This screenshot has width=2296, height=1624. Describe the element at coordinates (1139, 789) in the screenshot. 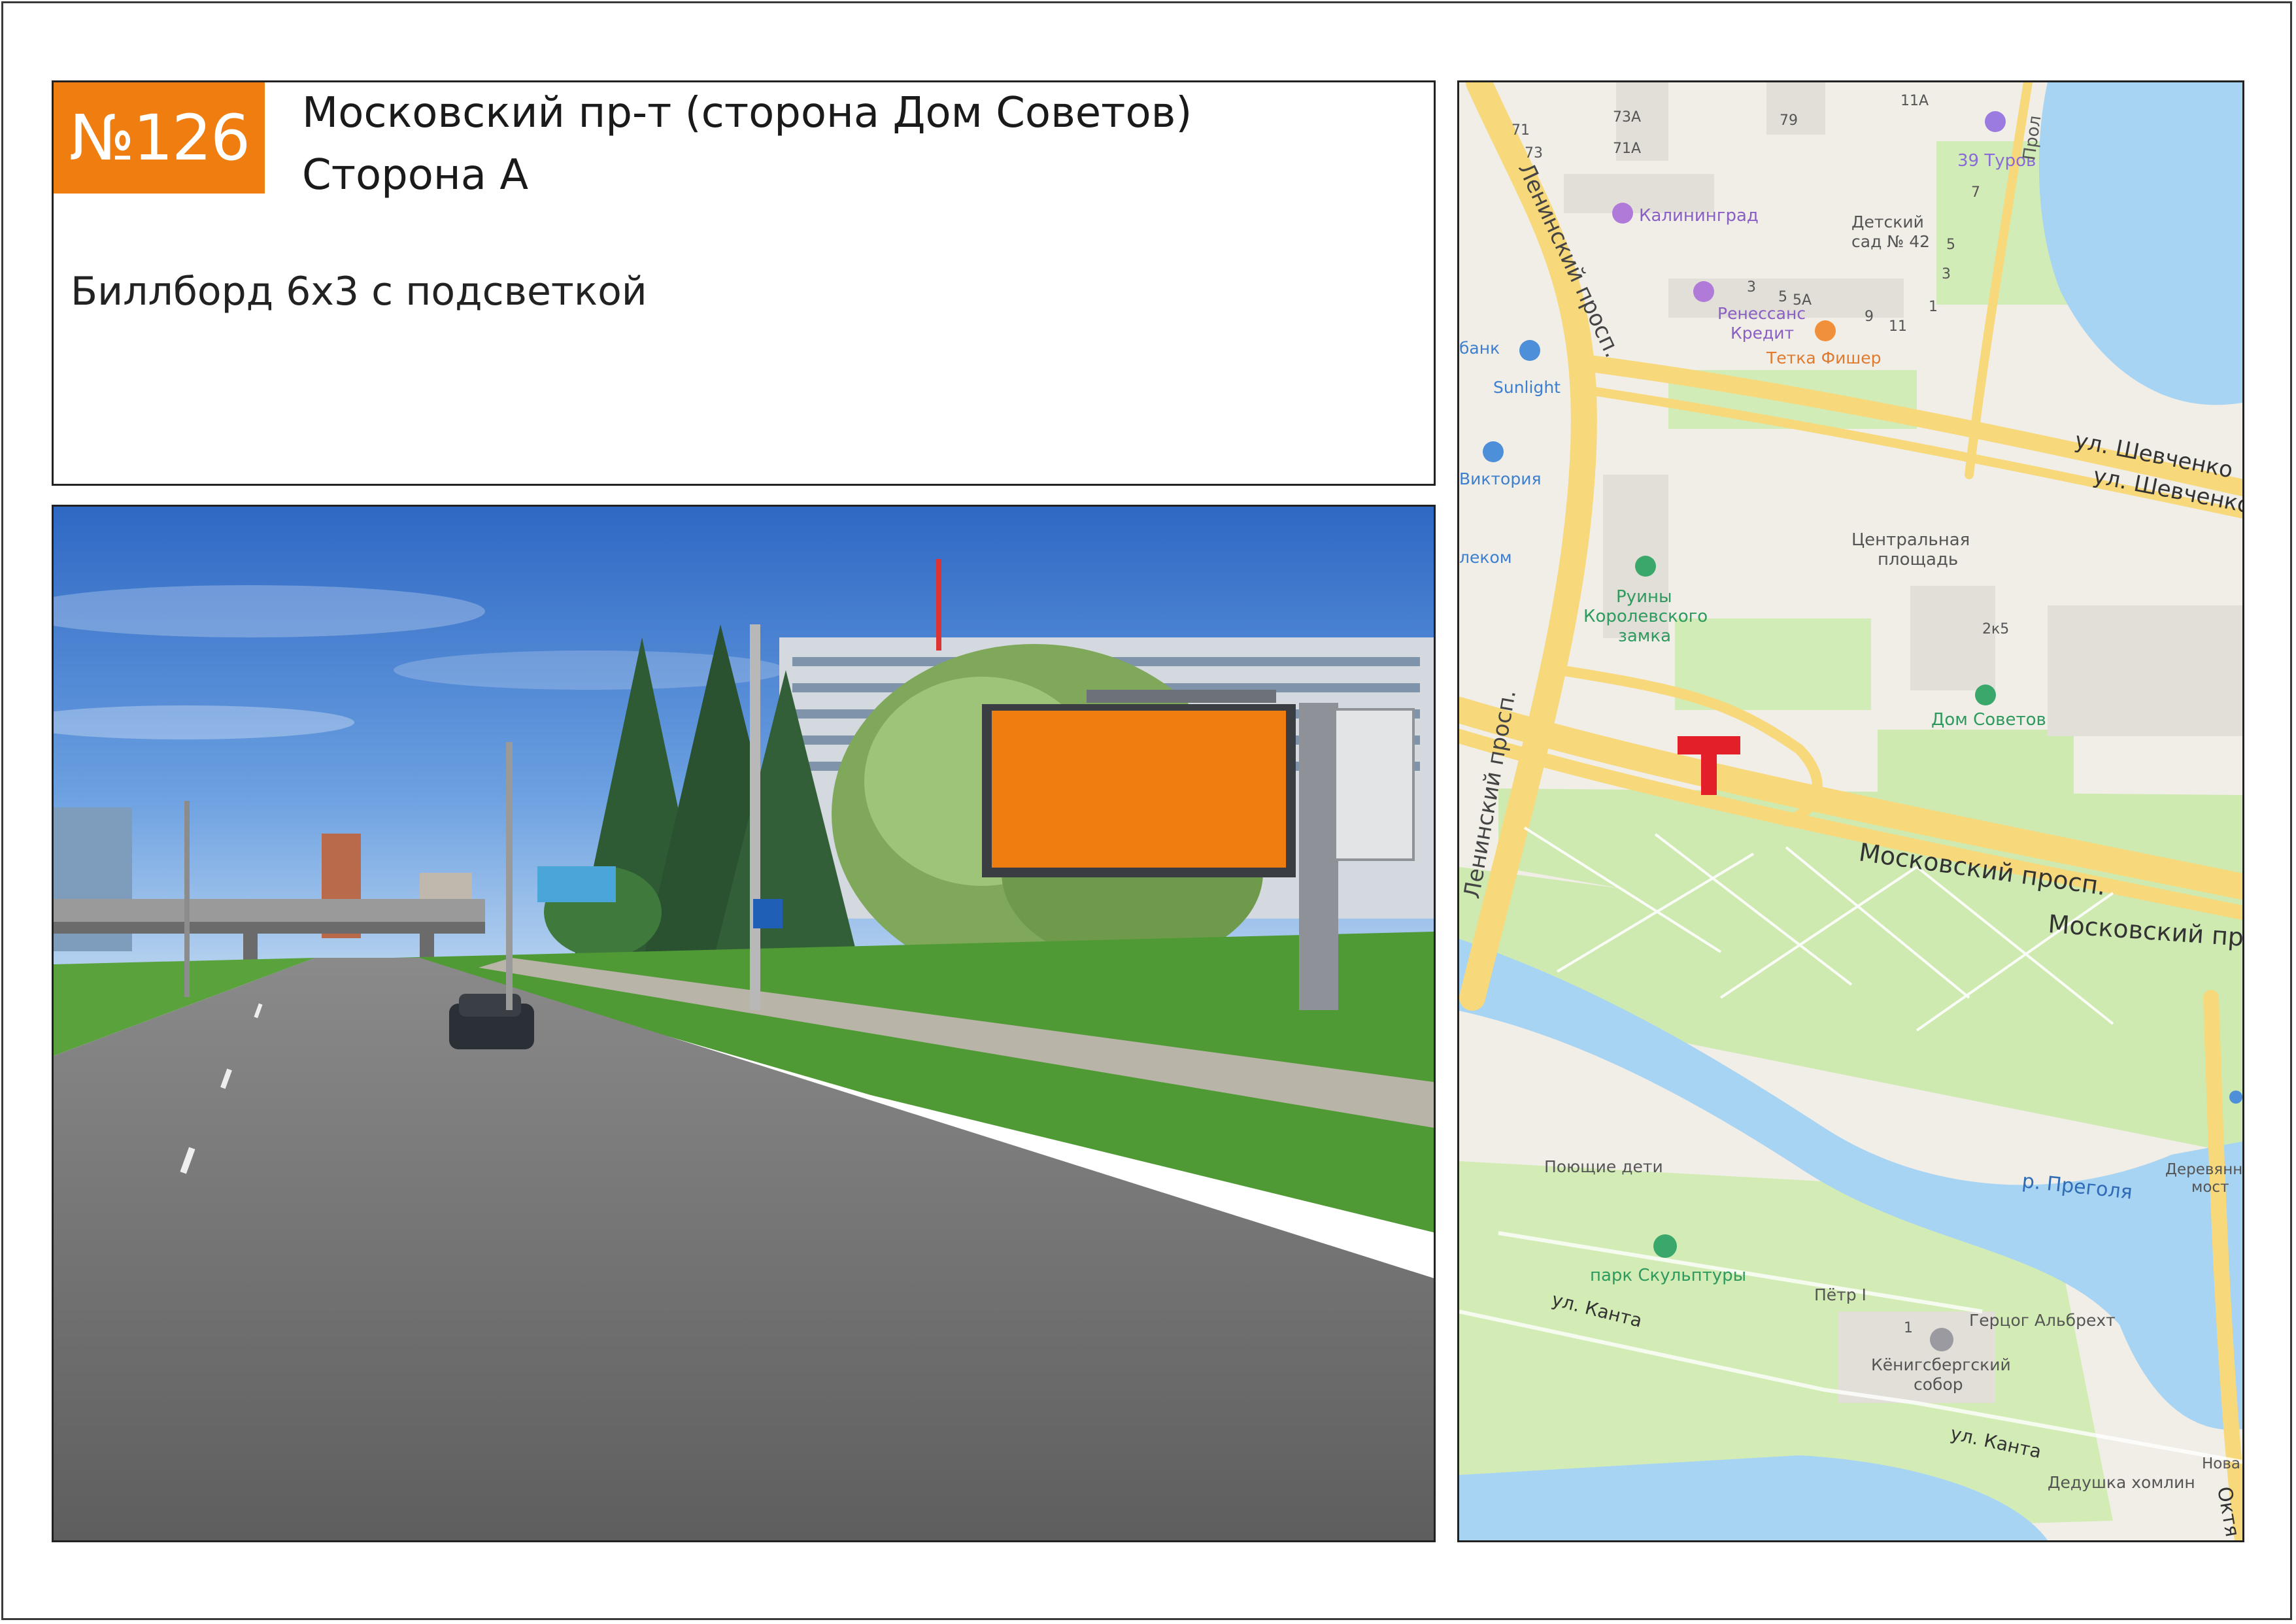

I see `billboard-face` at that location.